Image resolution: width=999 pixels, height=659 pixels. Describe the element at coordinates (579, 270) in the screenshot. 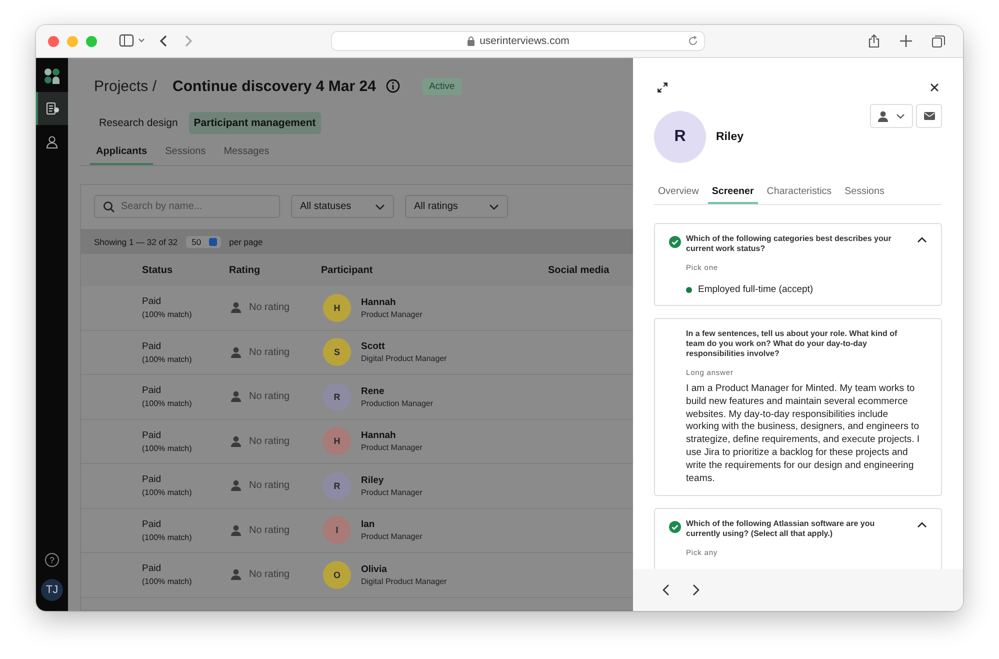

I see `column-header: Social media` at that location.